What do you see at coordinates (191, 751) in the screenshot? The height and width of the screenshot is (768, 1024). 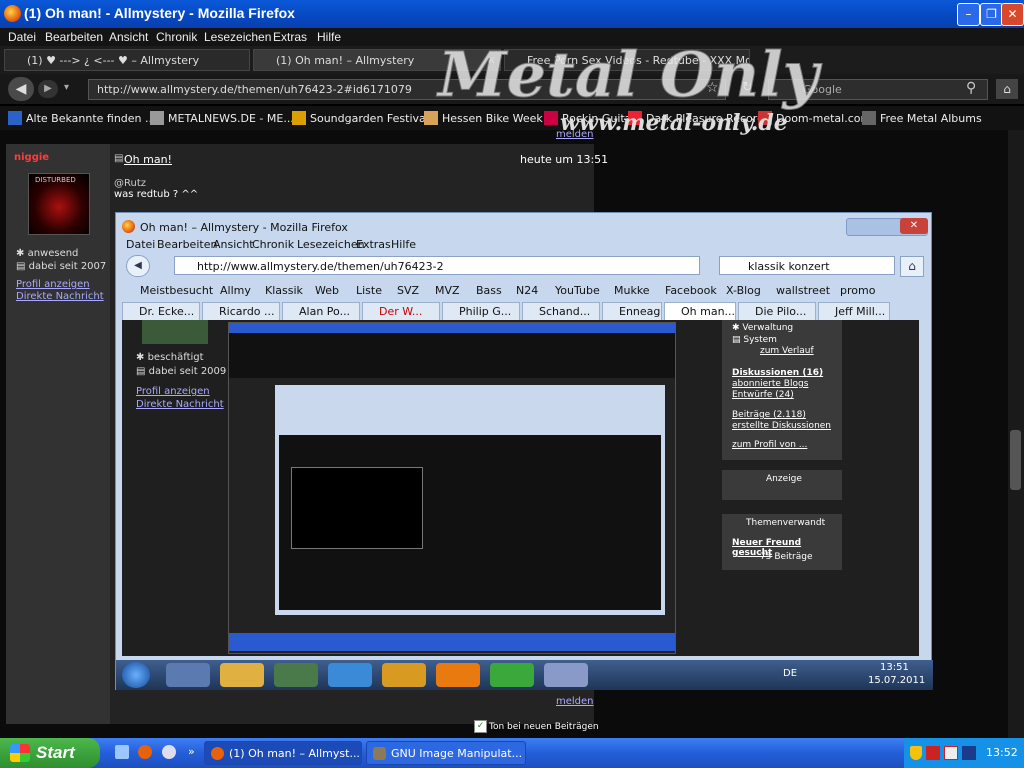 I see `quicklaunch-expand-icon: »` at bounding box center [191, 751].